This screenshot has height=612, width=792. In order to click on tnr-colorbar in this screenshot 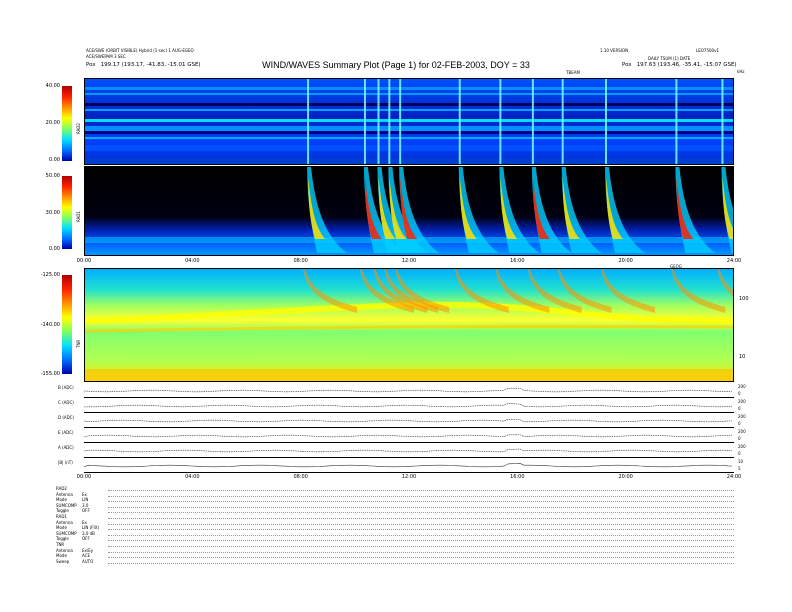, I will do `click(67, 324)`.